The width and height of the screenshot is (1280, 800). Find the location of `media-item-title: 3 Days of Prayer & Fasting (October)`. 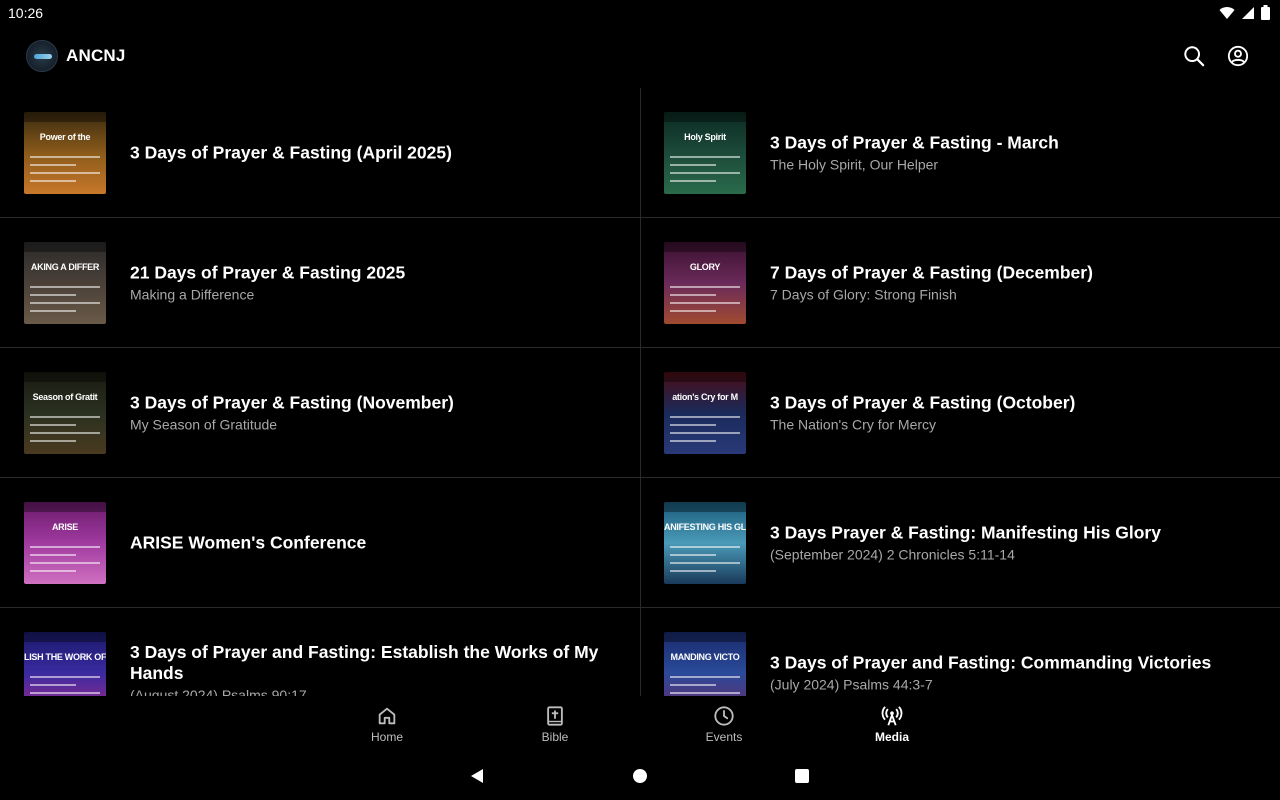

media-item-title: 3 Days of Prayer & Fasting (October) is located at coordinates (923, 402).